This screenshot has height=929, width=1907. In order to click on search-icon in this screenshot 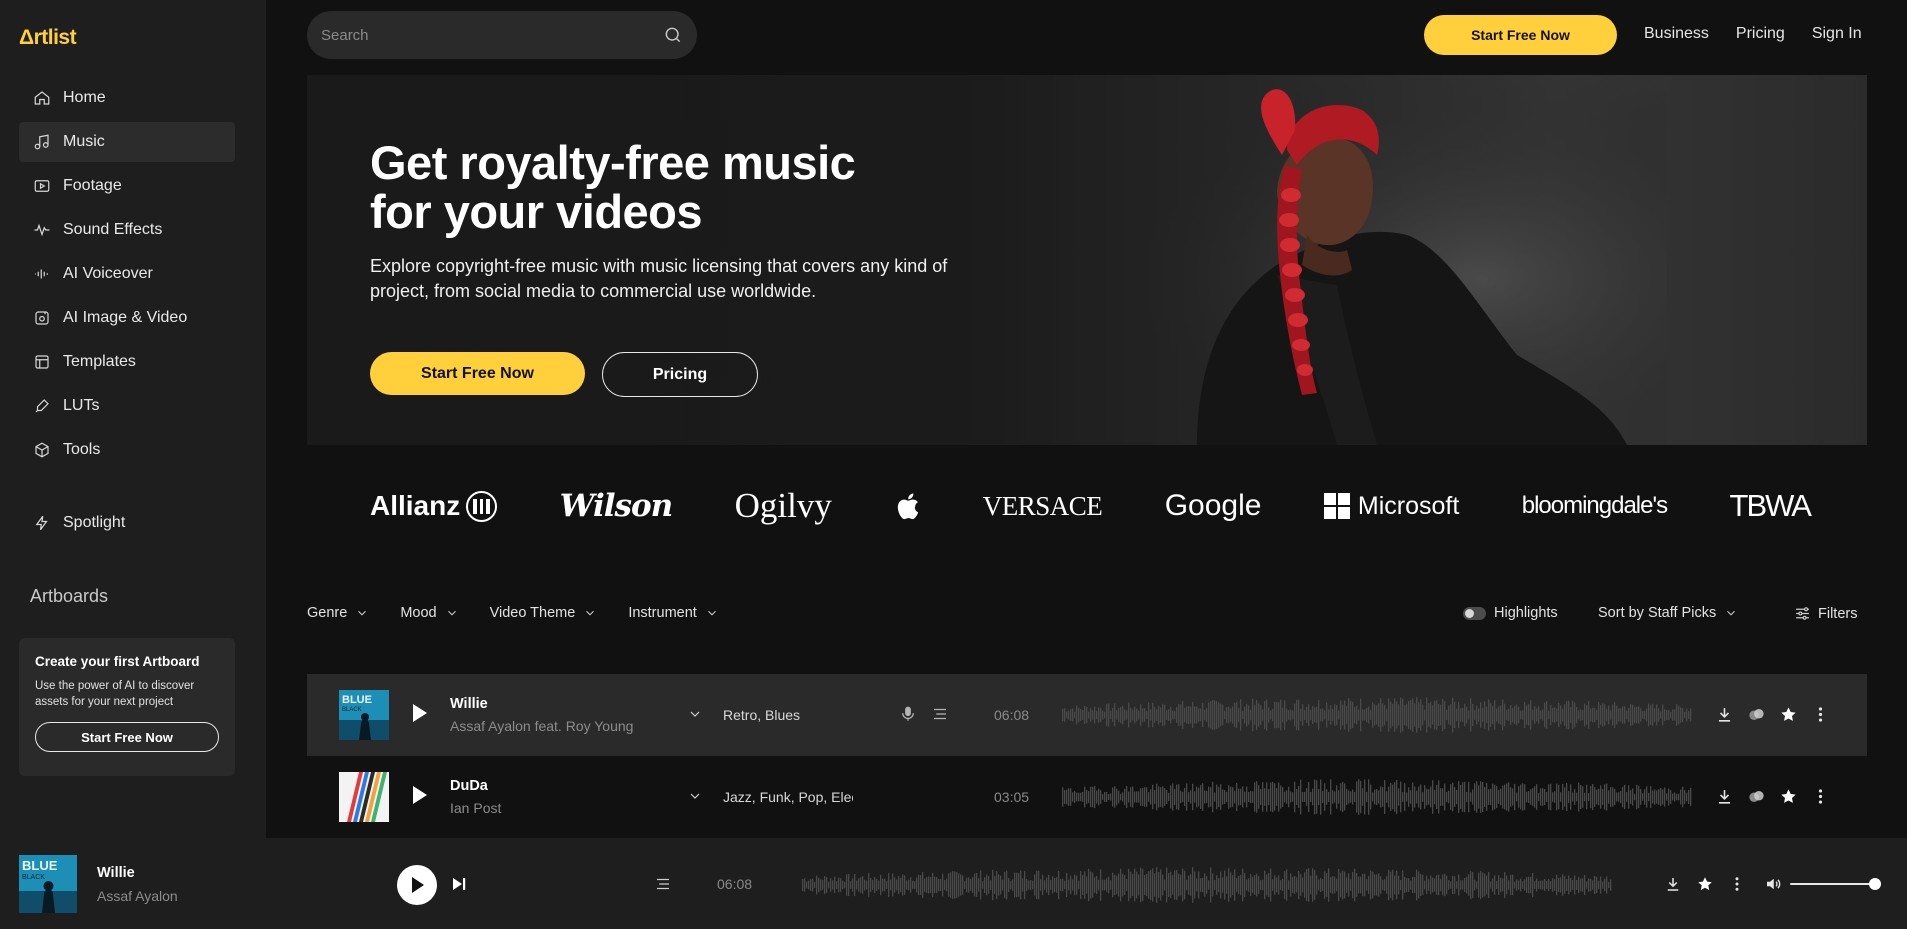, I will do `click(673, 35)`.